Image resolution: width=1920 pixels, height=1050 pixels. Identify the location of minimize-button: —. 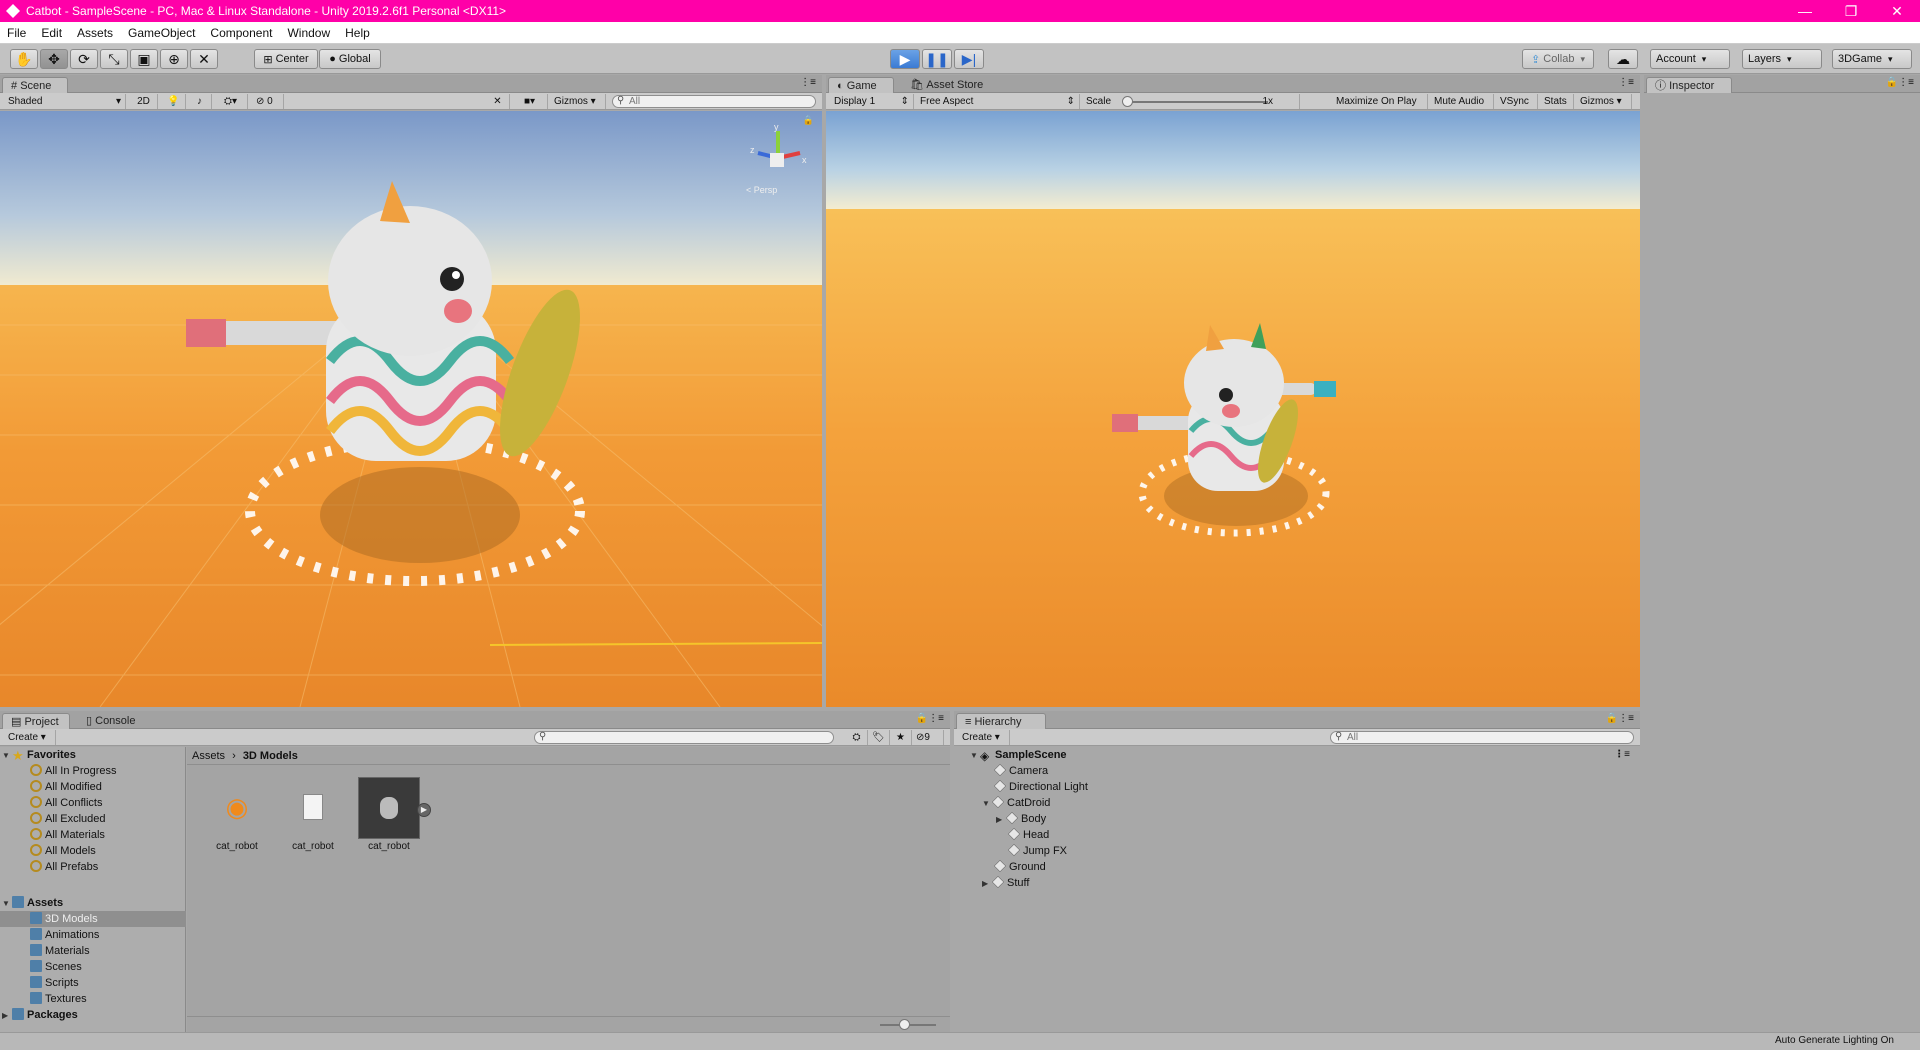
(1805, 11).